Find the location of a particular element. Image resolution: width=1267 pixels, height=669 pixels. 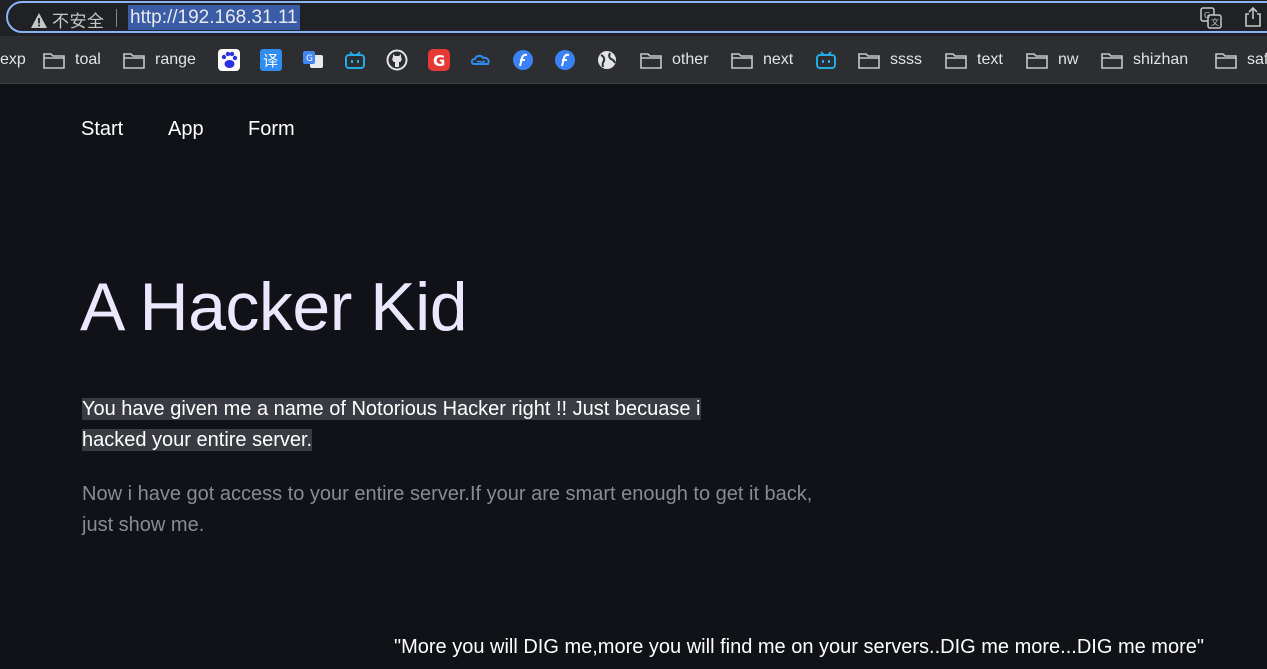

bookmark-folder-ssss: ssss is located at coordinates (890, 59).